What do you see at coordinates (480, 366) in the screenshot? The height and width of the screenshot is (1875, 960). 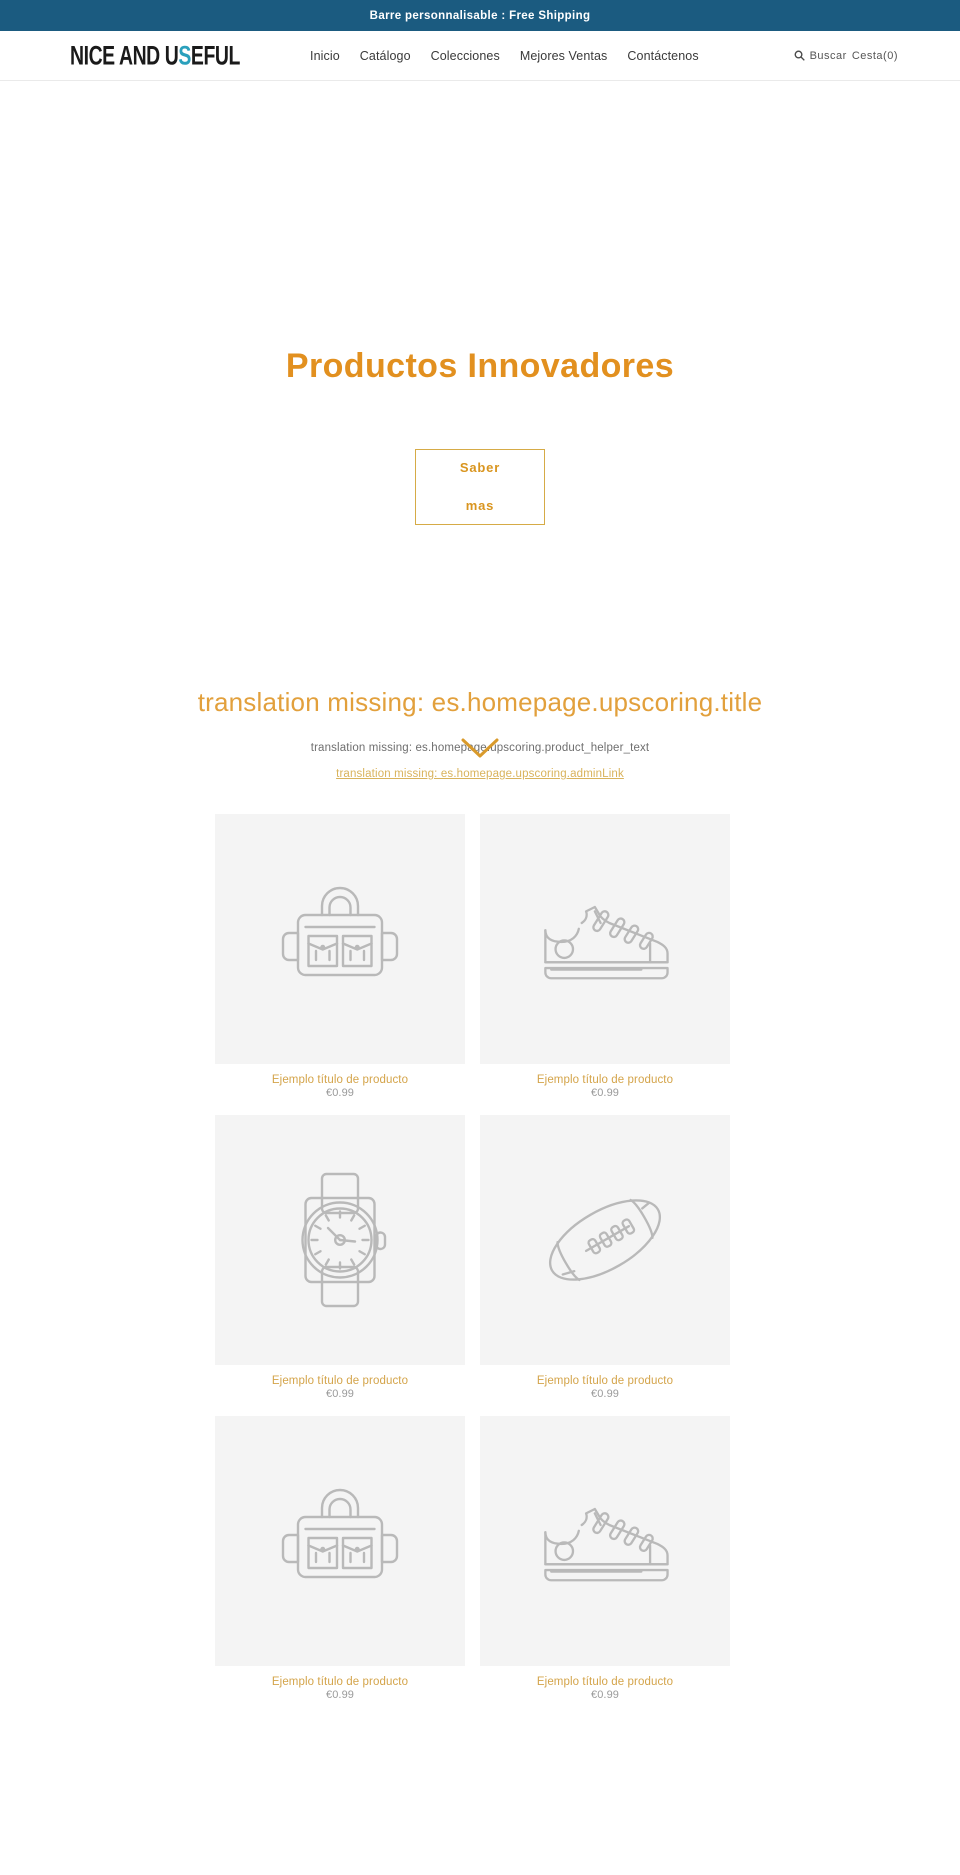 I see `hero-title: Productos Innovadores` at bounding box center [480, 366].